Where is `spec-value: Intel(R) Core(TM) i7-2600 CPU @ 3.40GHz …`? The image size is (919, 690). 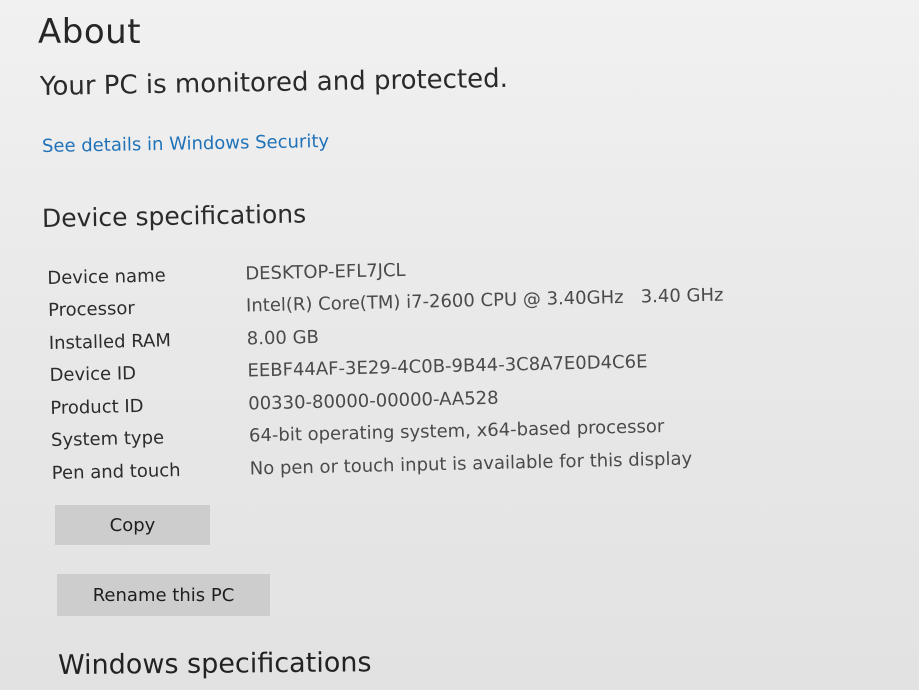 spec-value: Intel(R) Core(TM) i7-2600 CPU @ 3.40GHz … is located at coordinates (484, 300).